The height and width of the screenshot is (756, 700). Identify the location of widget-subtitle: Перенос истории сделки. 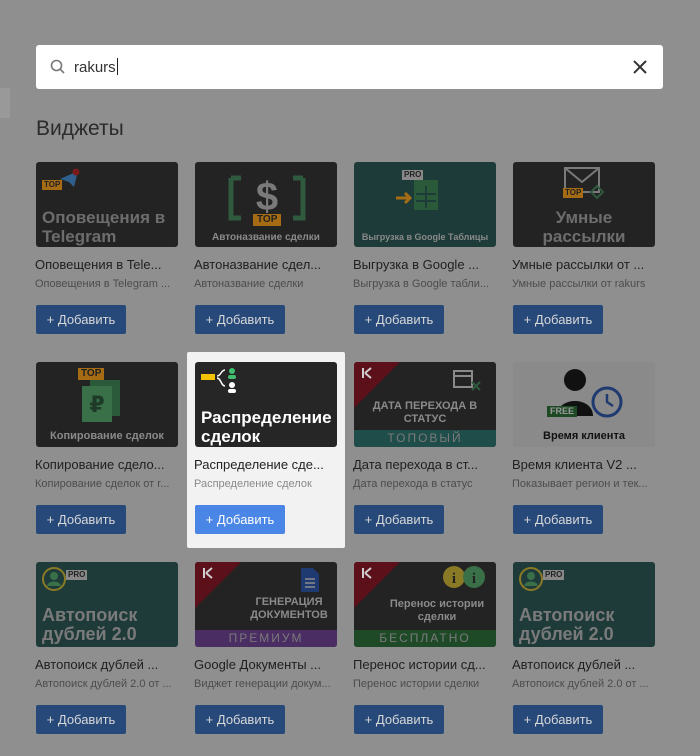
(416, 684).